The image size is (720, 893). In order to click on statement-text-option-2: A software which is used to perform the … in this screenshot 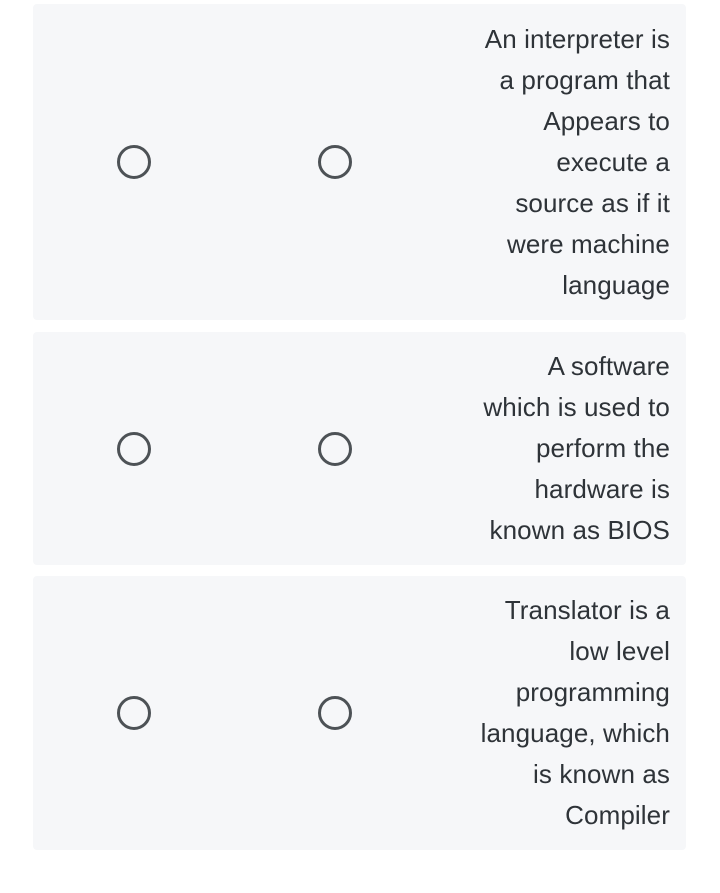, I will do `click(576, 448)`.